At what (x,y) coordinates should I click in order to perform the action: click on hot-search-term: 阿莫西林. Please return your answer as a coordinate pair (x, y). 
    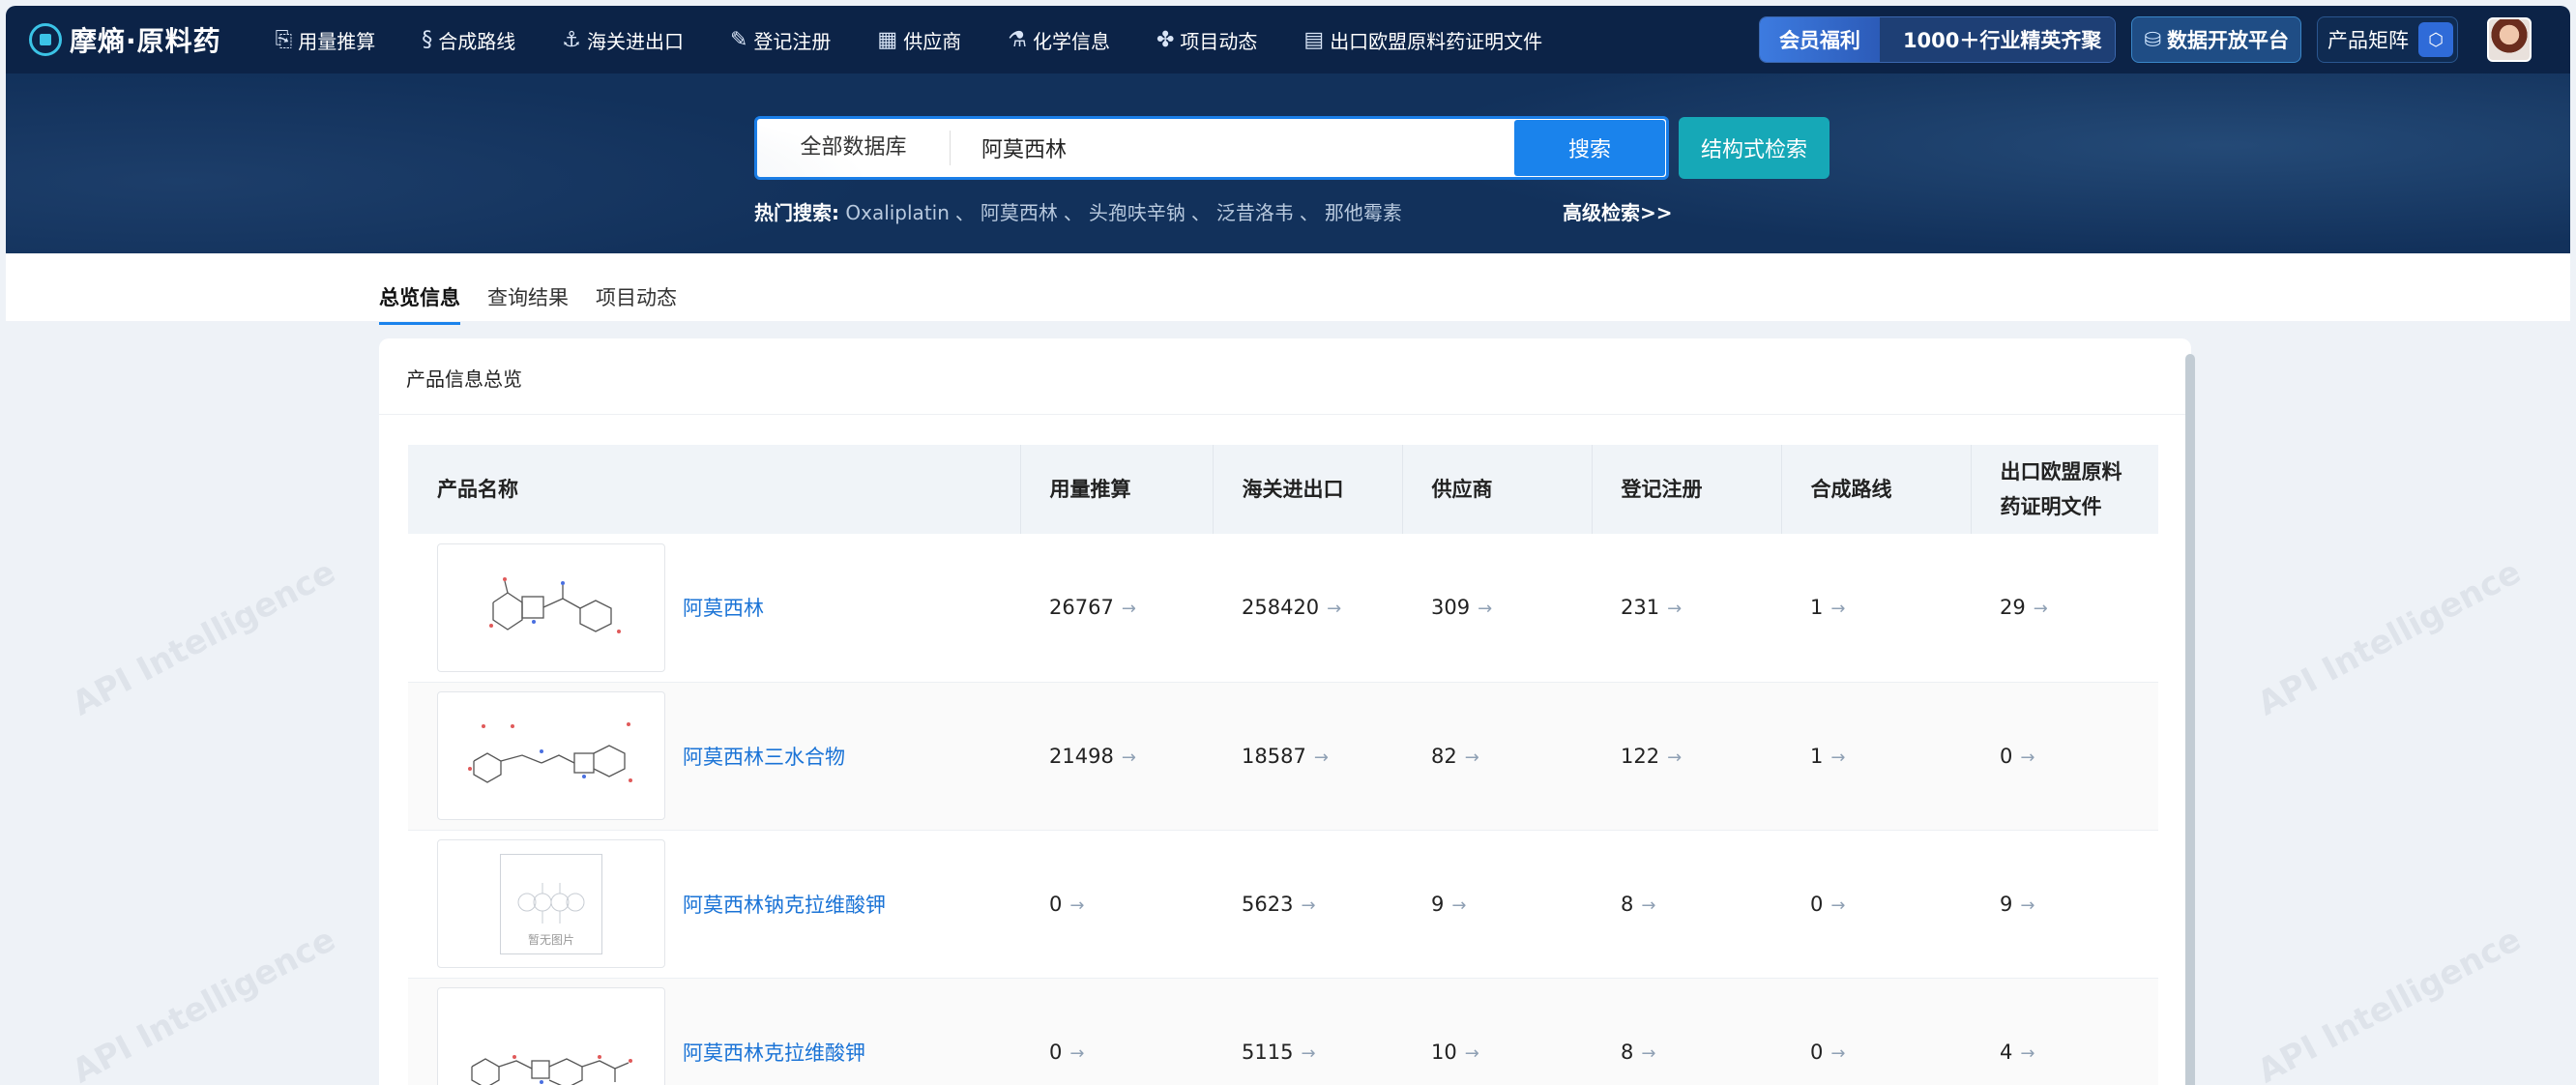
    Looking at the image, I should click on (1019, 212).